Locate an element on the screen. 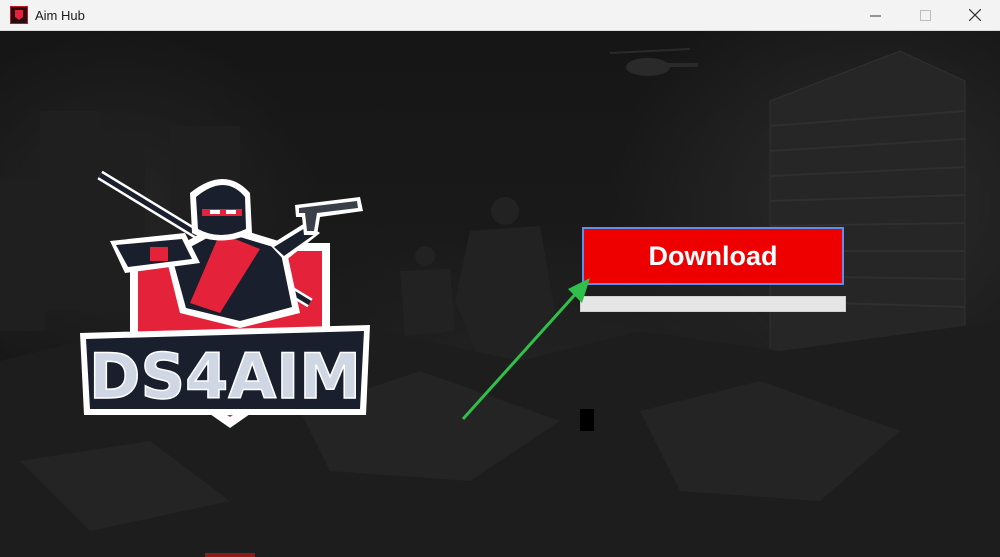 Image resolution: width=1000 pixels, height=557 pixels. app-logo-icon is located at coordinates (19, 15).